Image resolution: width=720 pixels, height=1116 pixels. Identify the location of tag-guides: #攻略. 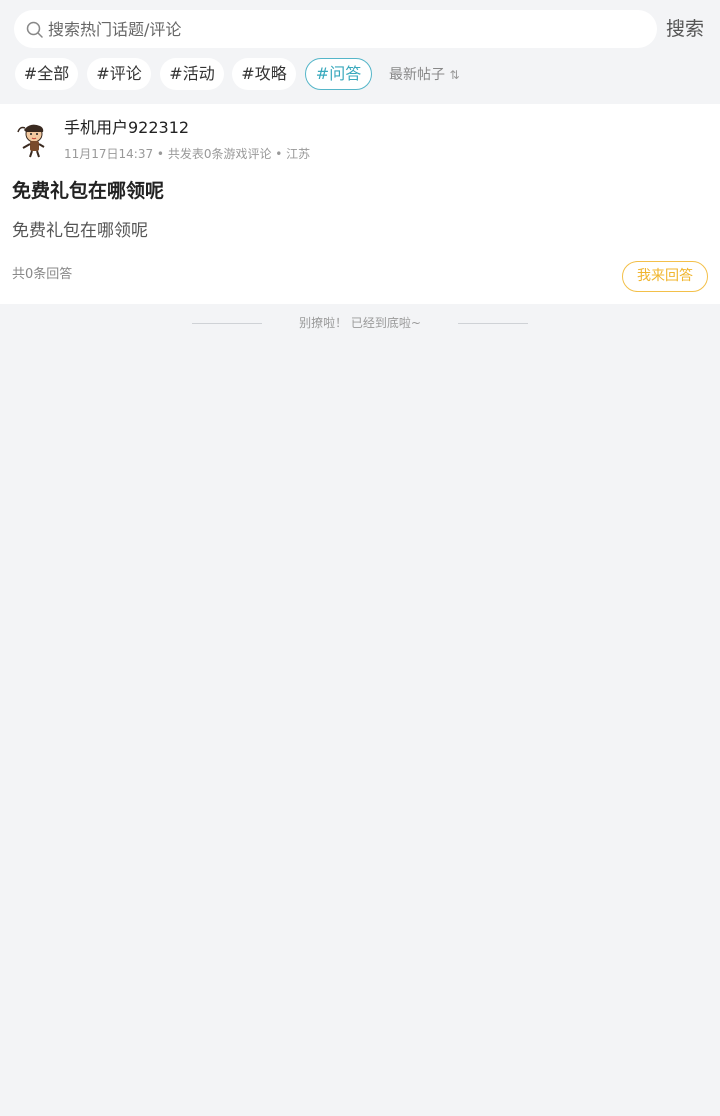
(264, 74).